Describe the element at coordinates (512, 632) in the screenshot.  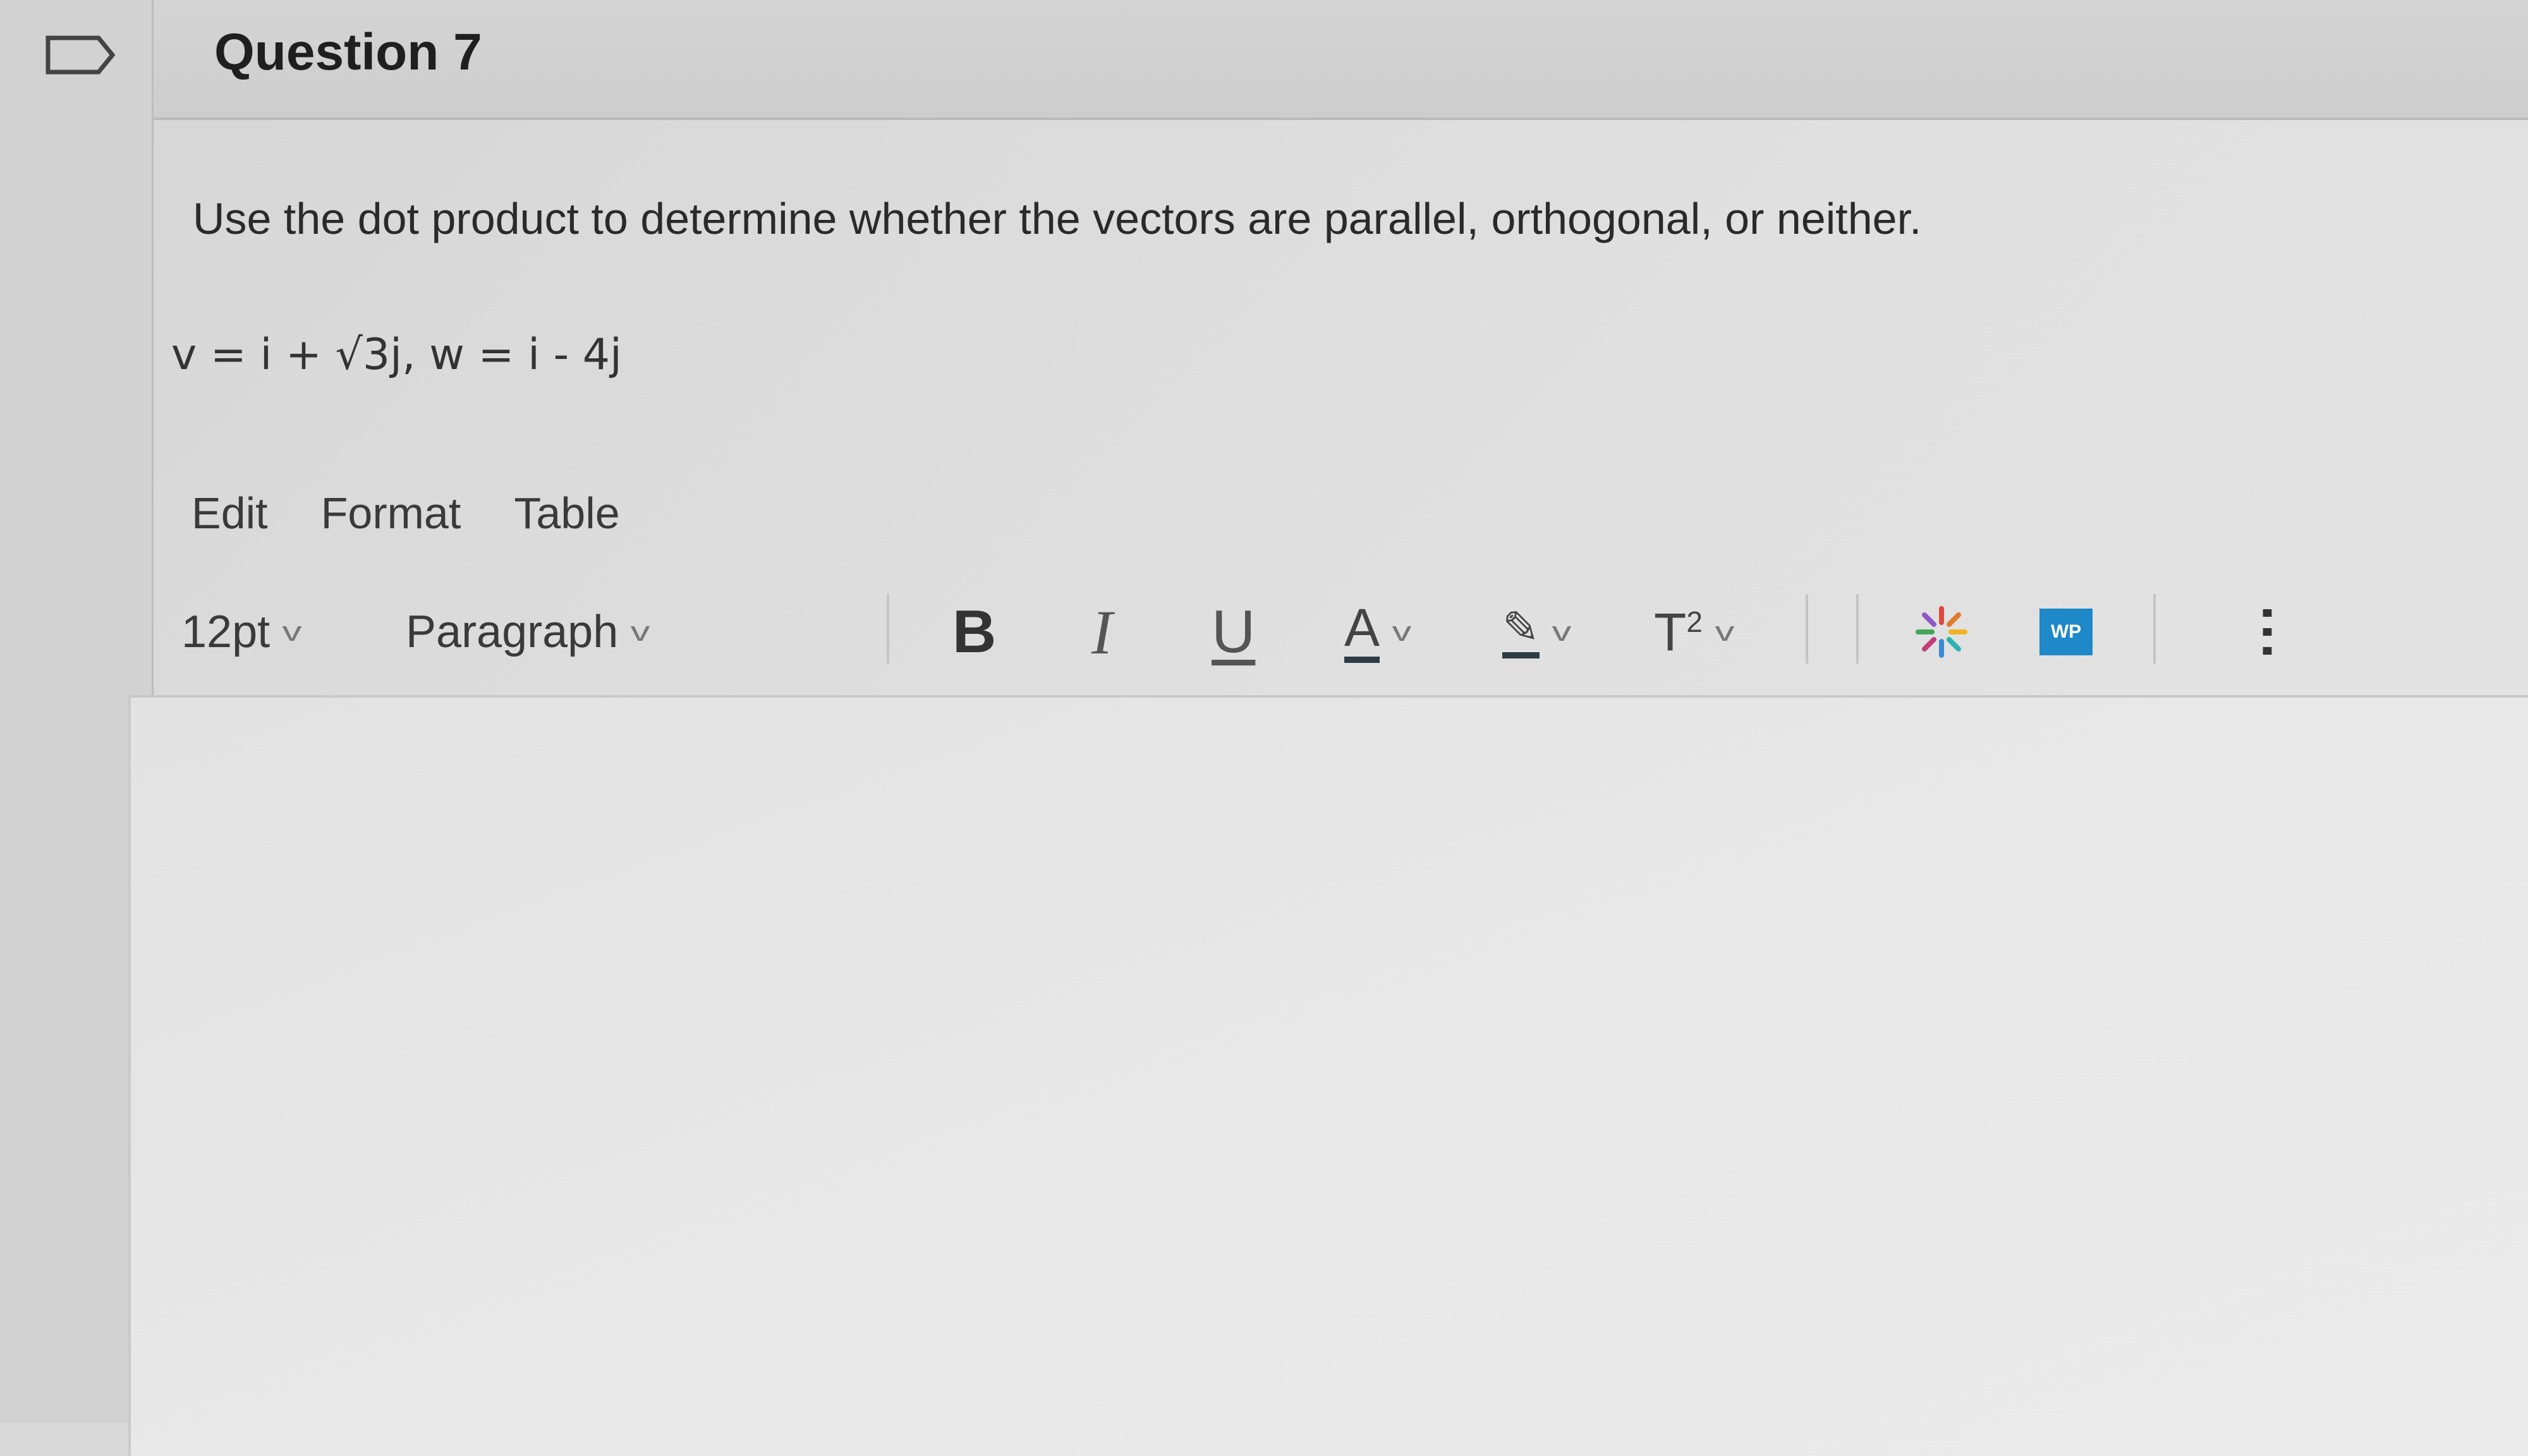
I see `block-format-value: Paragraph` at that location.